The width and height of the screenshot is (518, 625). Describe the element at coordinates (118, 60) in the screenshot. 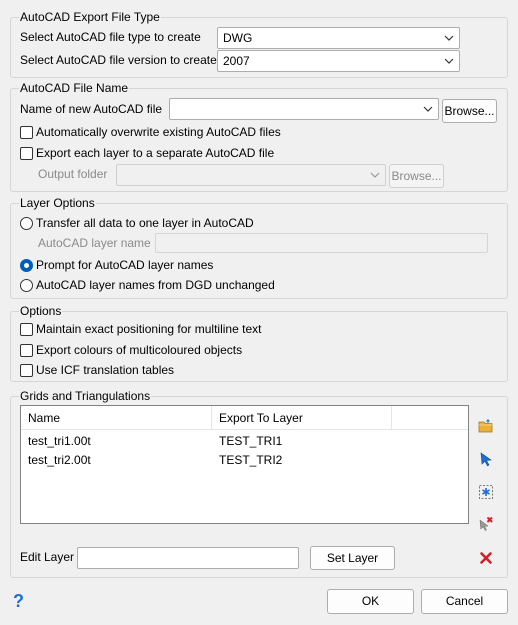

I see `version-label: Select AutoCAD file version to create` at that location.